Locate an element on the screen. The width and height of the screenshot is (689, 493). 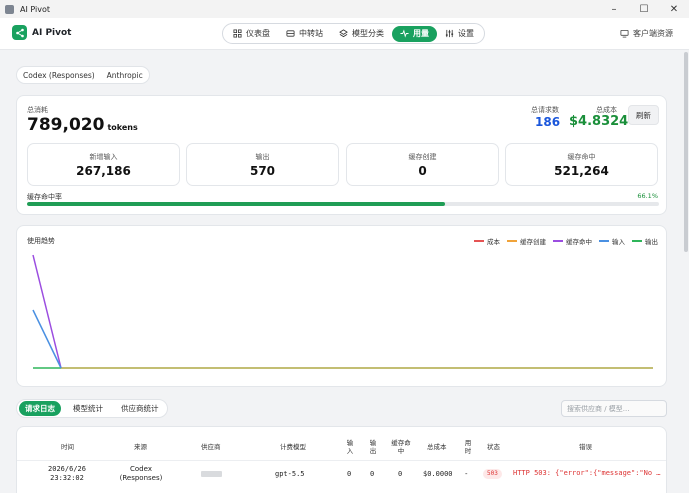
legend-label: 输入 is located at coordinates (618, 242).